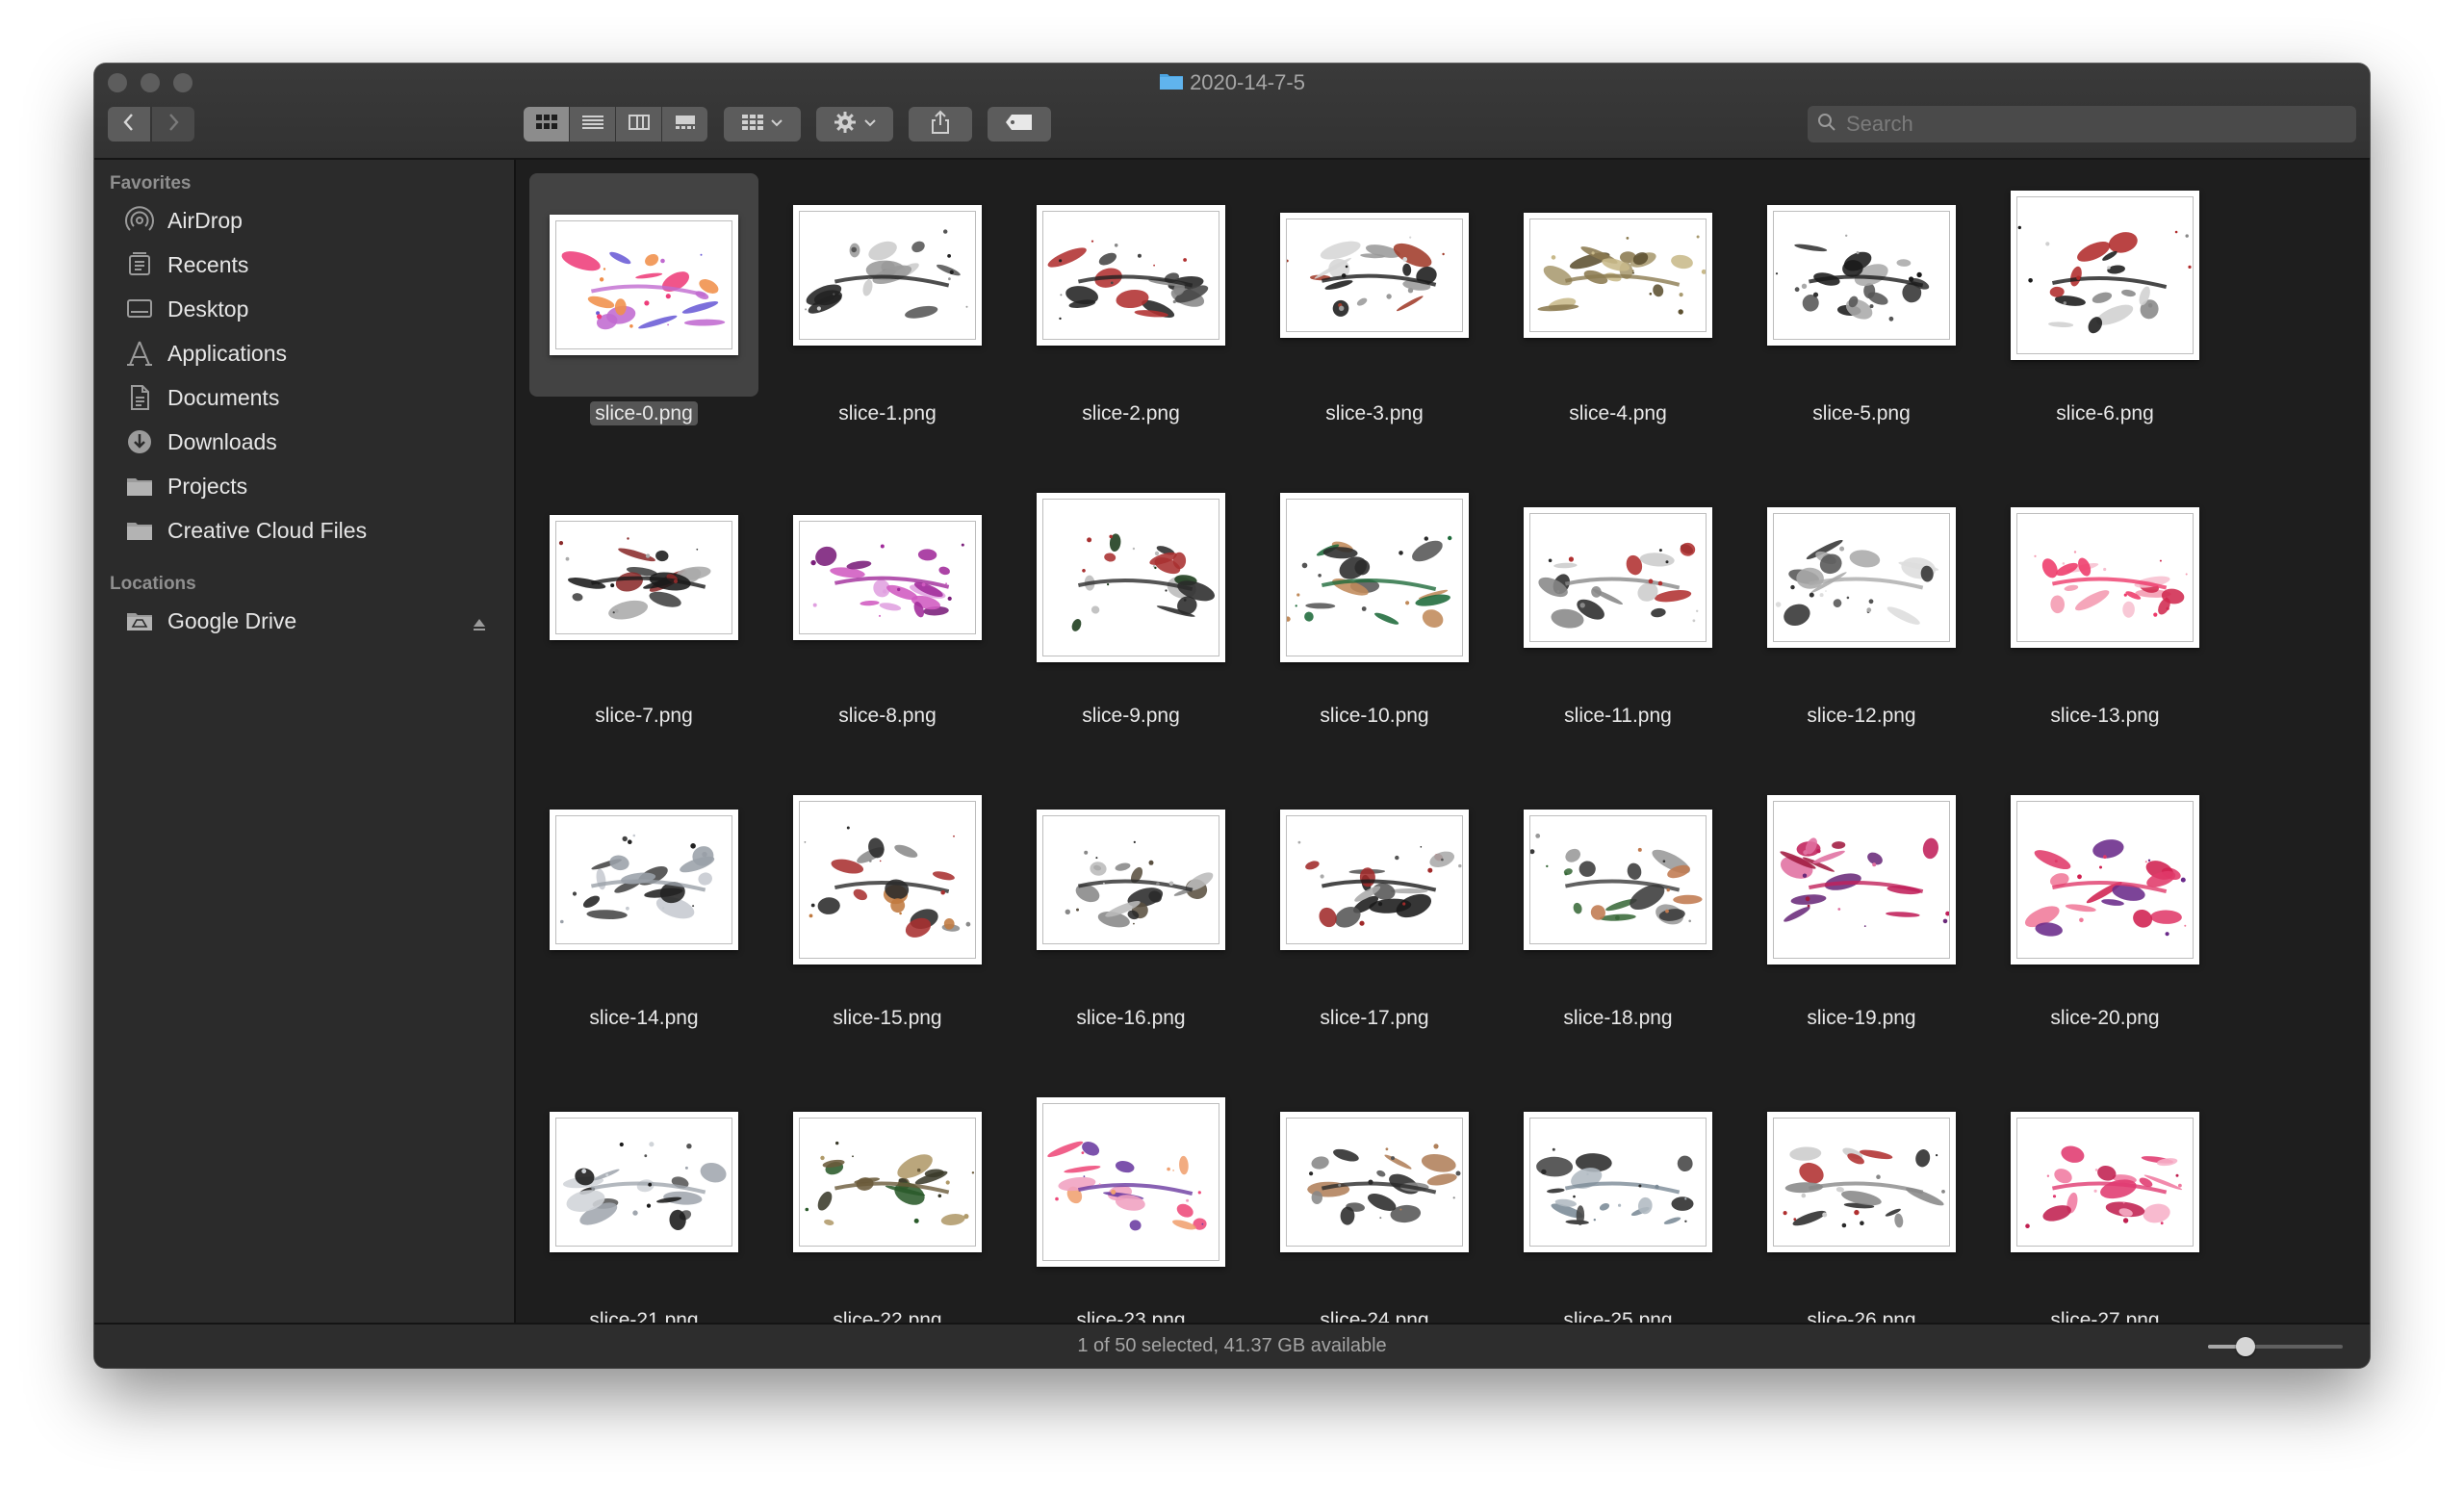 The height and width of the screenshot is (1492, 2464). Describe the element at coordinates (887, 606) in the screenshot. I see `file-item: slice-8.png` at that location.